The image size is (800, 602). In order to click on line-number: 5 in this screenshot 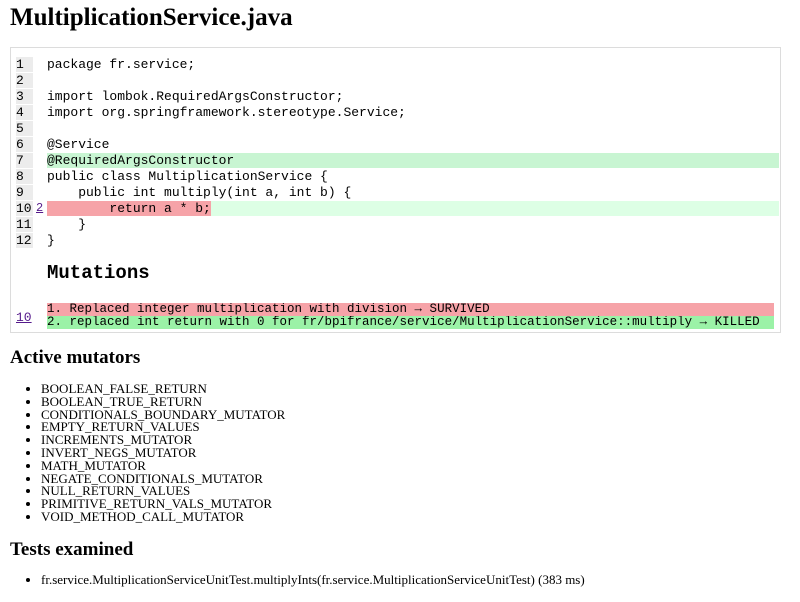, I will do `click(24, 128)`.